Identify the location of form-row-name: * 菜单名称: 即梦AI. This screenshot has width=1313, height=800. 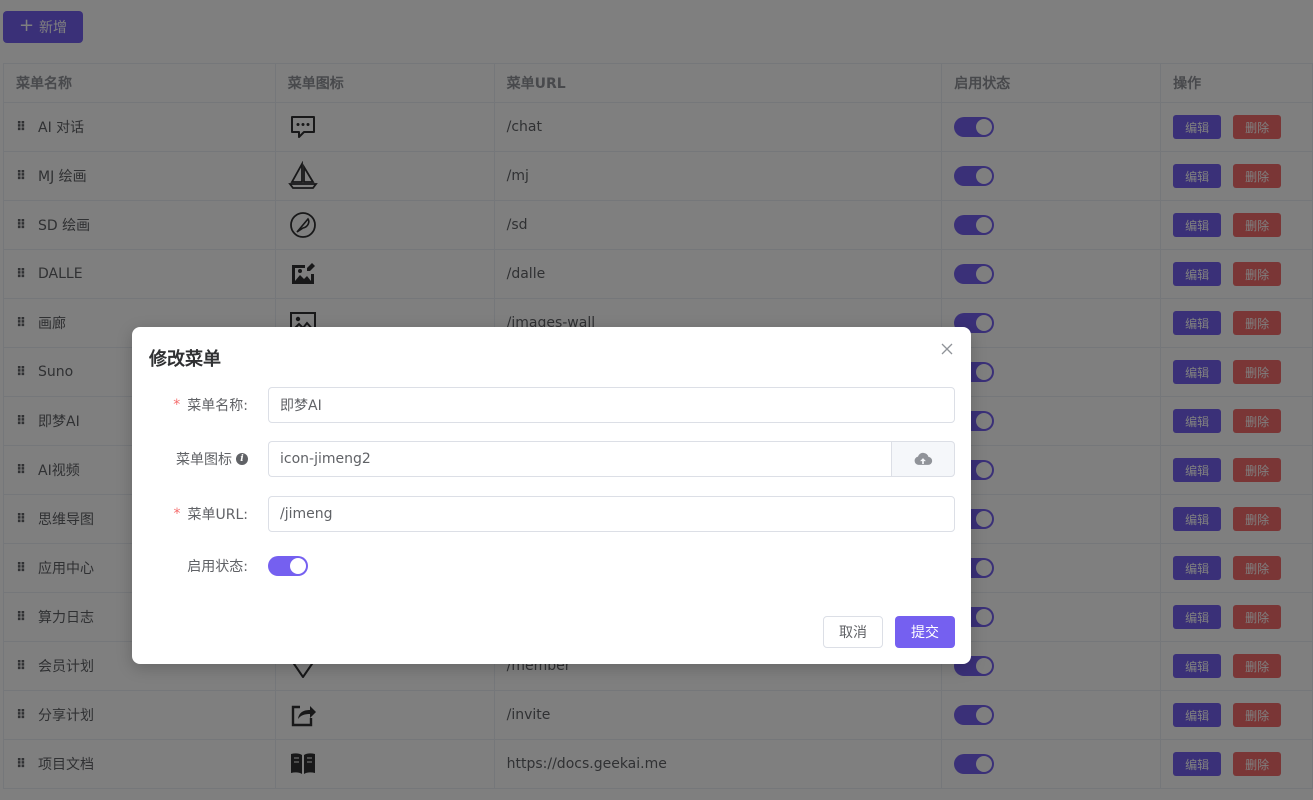
(551, 405).